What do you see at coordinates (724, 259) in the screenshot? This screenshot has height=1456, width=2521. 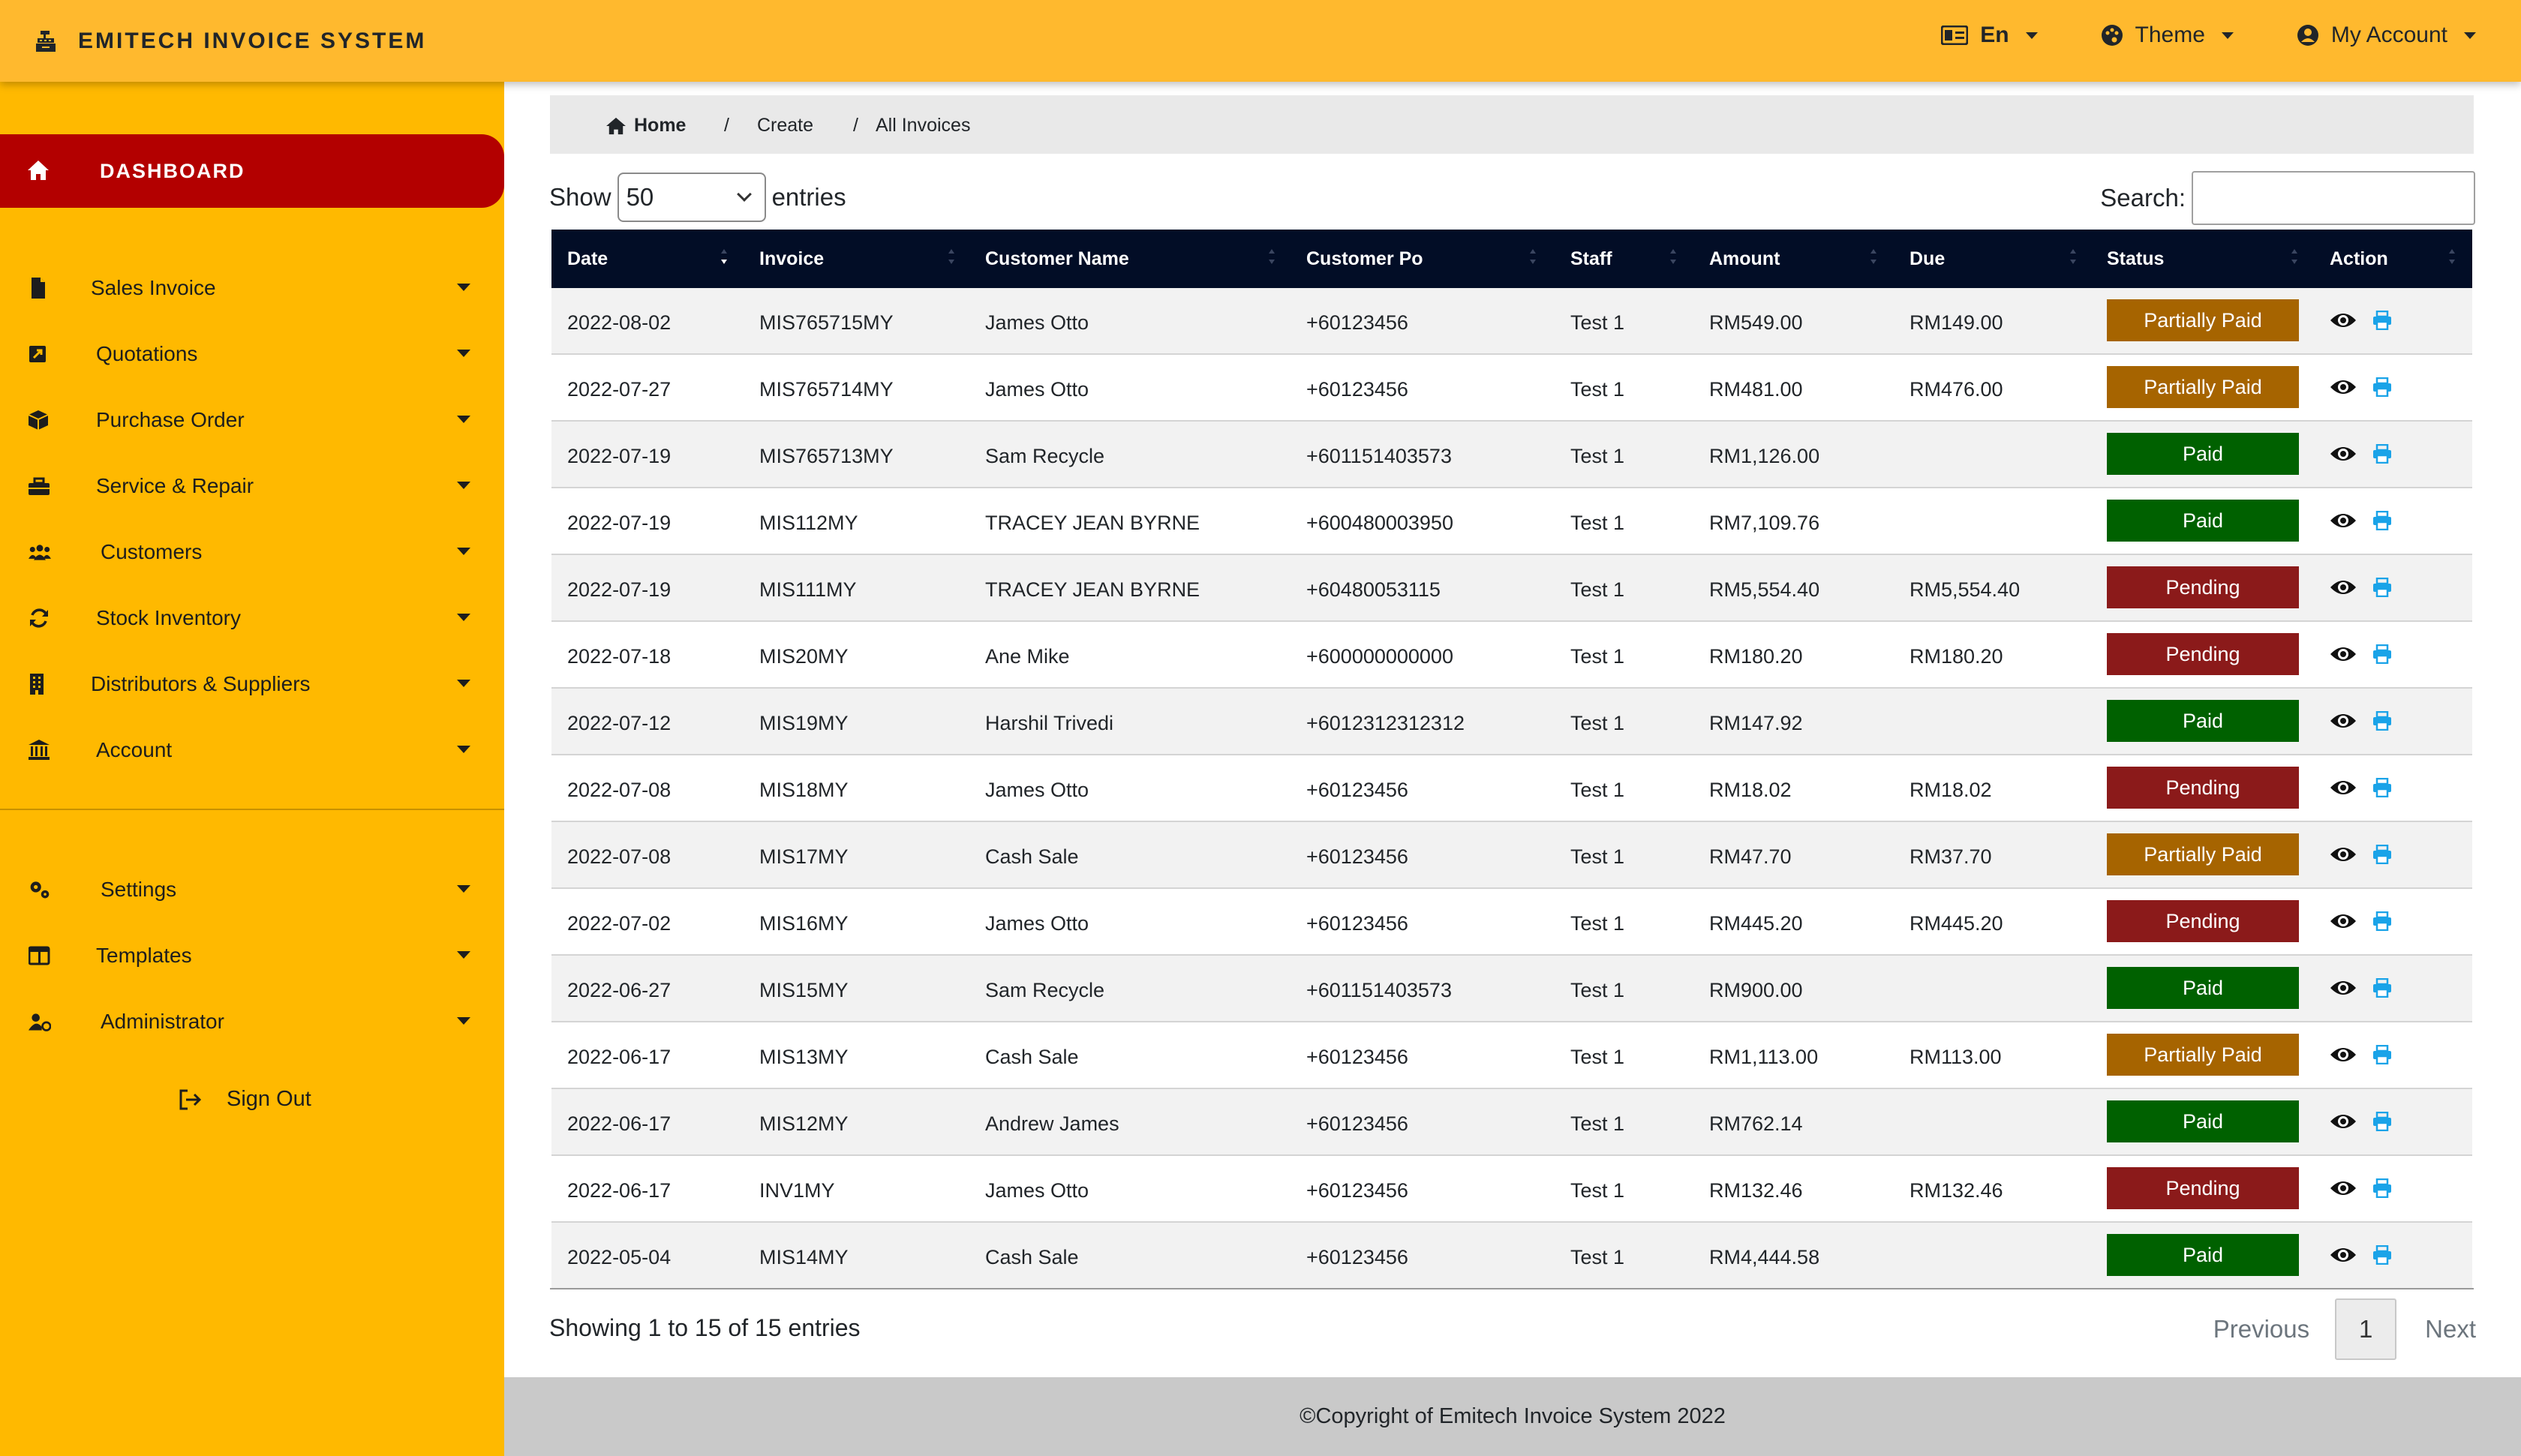 I see `sort-icon` at bounding box center [724, 259].